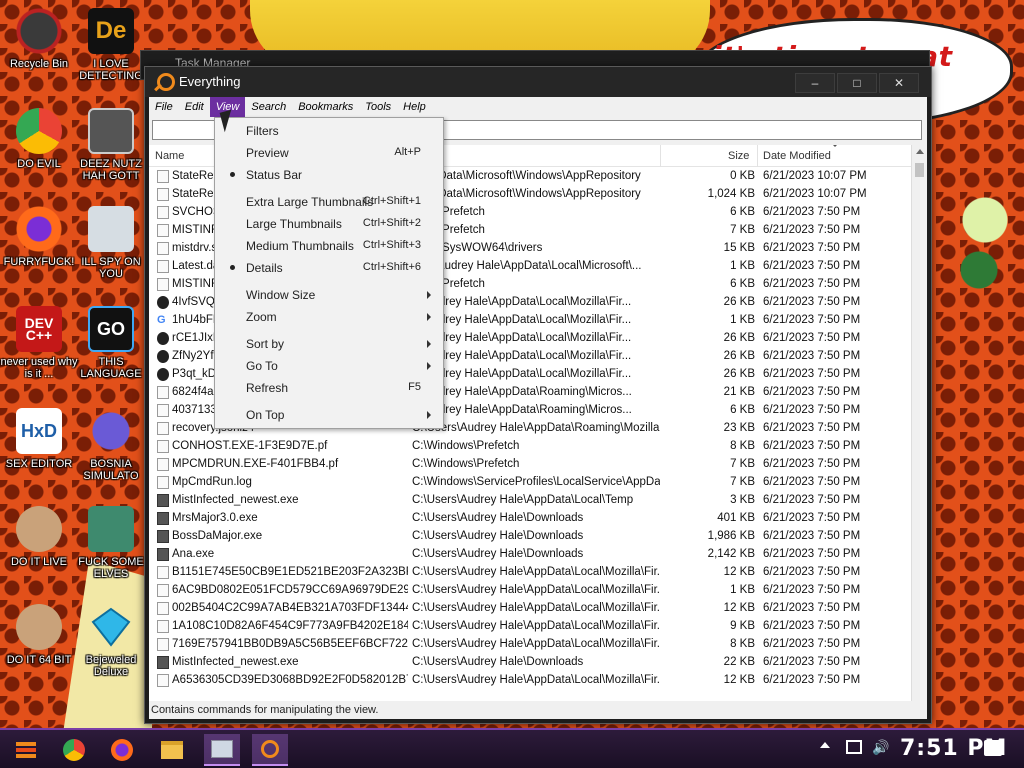 The height and width of the screenshot is (768, 1024). What do you see at coordinates (329, 174) in the screenshot?
I see `menu-item-status-bar: Status Bar` at bounding box center [329, 174].